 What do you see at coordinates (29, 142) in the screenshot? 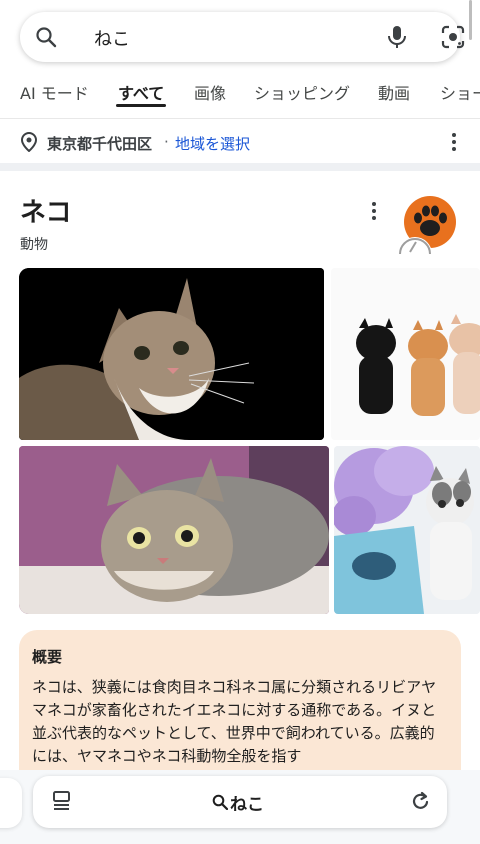
I see `location-pin-icon` at bounding box center [29, 142].